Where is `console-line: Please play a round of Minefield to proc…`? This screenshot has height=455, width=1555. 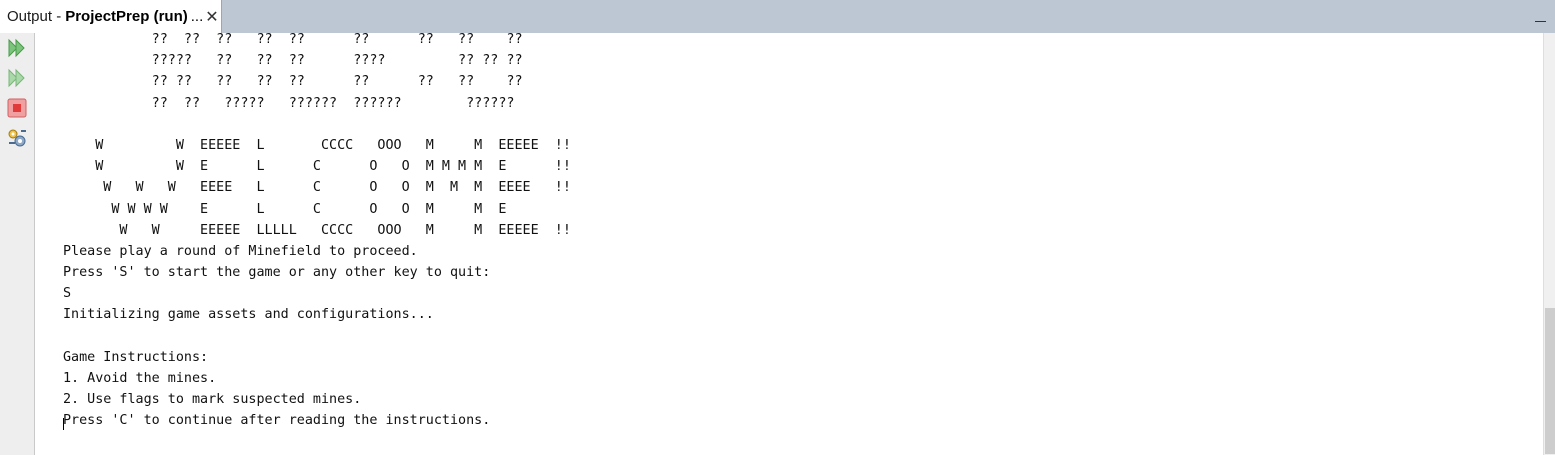
console-line: Please play a round of Minefield to proc… is located at coordinates (240, 251).